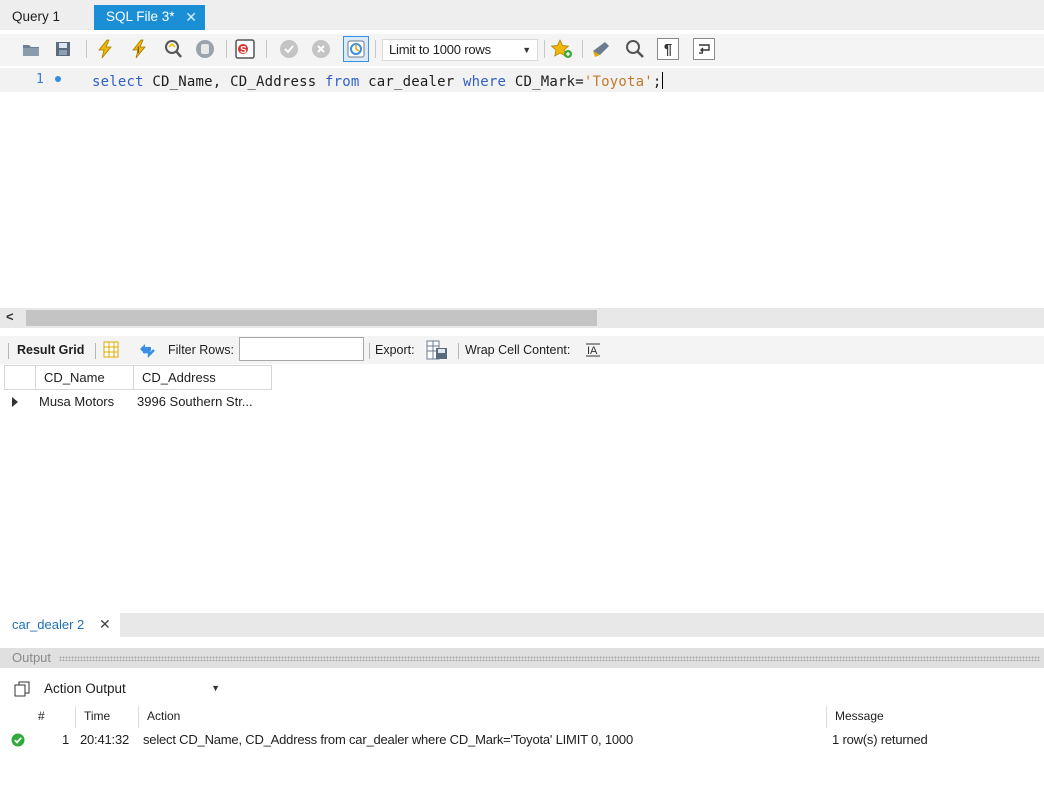 The width and height of the screenshot is (1044, 810). Describe the element at coordinates (356, 49) in the screenshot. I see `auto-commit-toggle-icon` at that location.